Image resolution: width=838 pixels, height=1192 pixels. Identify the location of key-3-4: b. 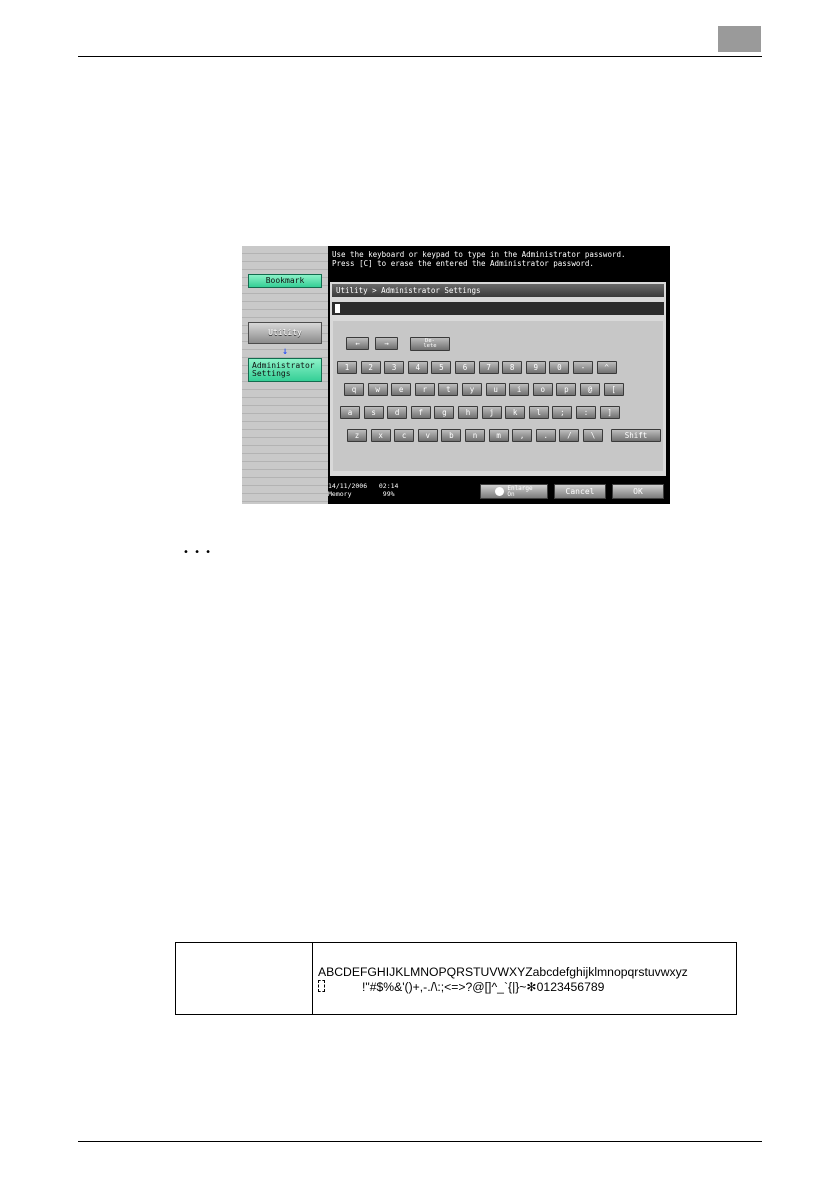
(451, 435).